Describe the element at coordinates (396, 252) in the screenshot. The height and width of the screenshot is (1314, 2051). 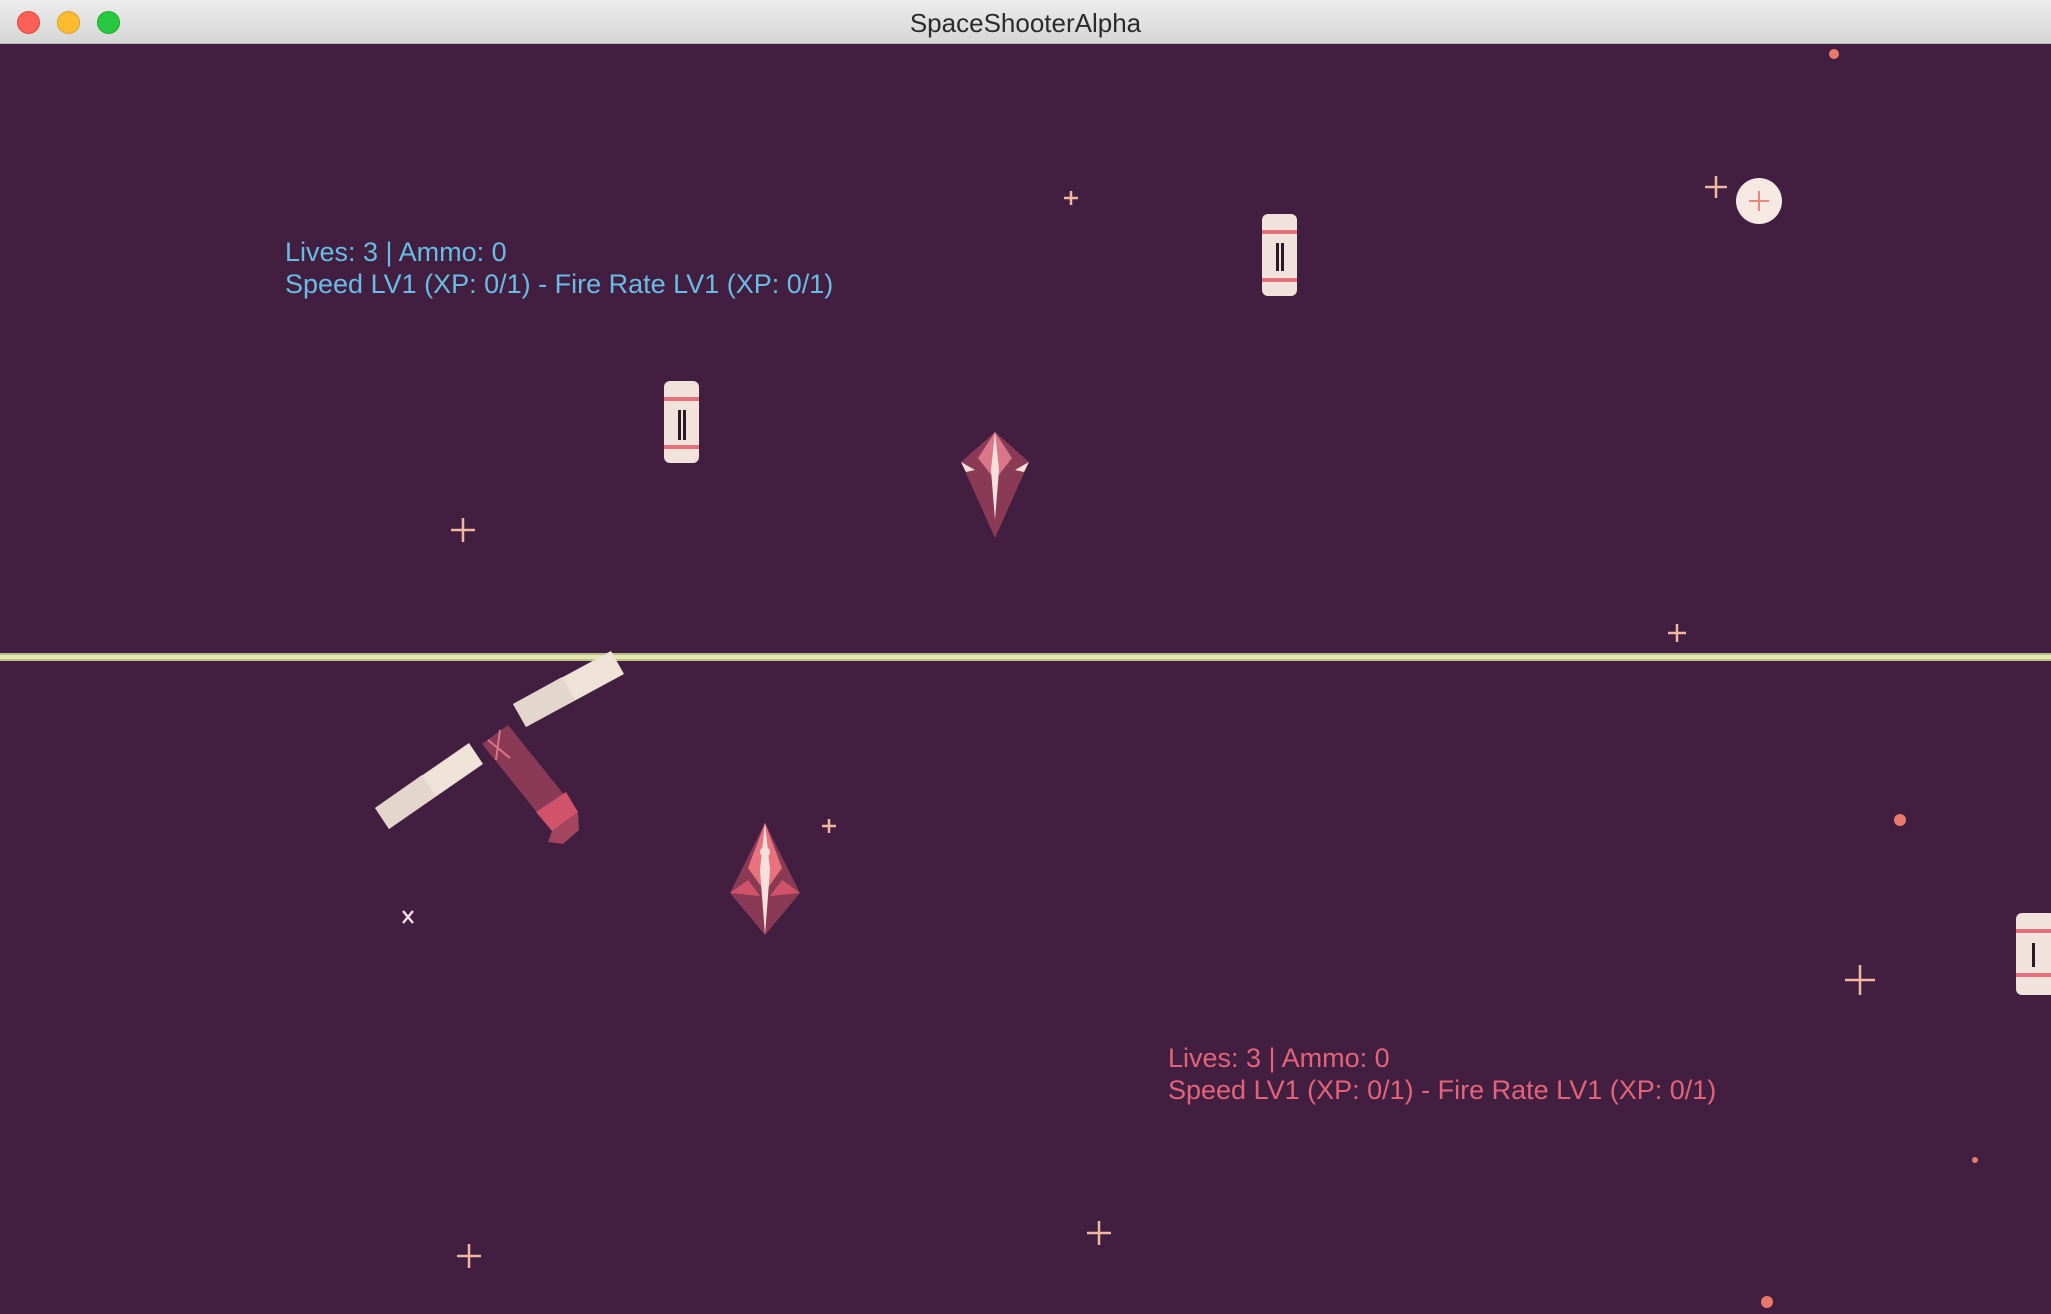
I see `player1-status-text: Lives: 3 | Ammo: 0` at that location.